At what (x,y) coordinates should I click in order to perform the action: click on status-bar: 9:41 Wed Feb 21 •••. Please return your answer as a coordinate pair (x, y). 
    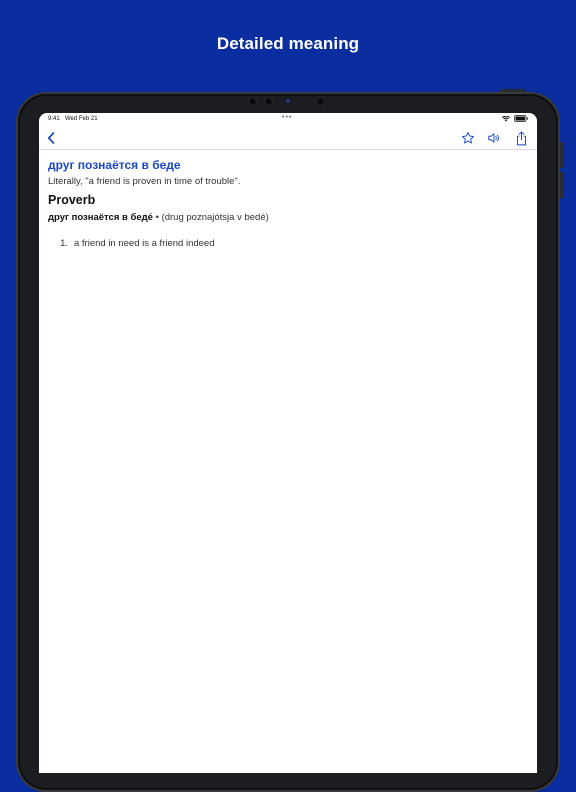
    Looking at the image, I should click on (288, 120).